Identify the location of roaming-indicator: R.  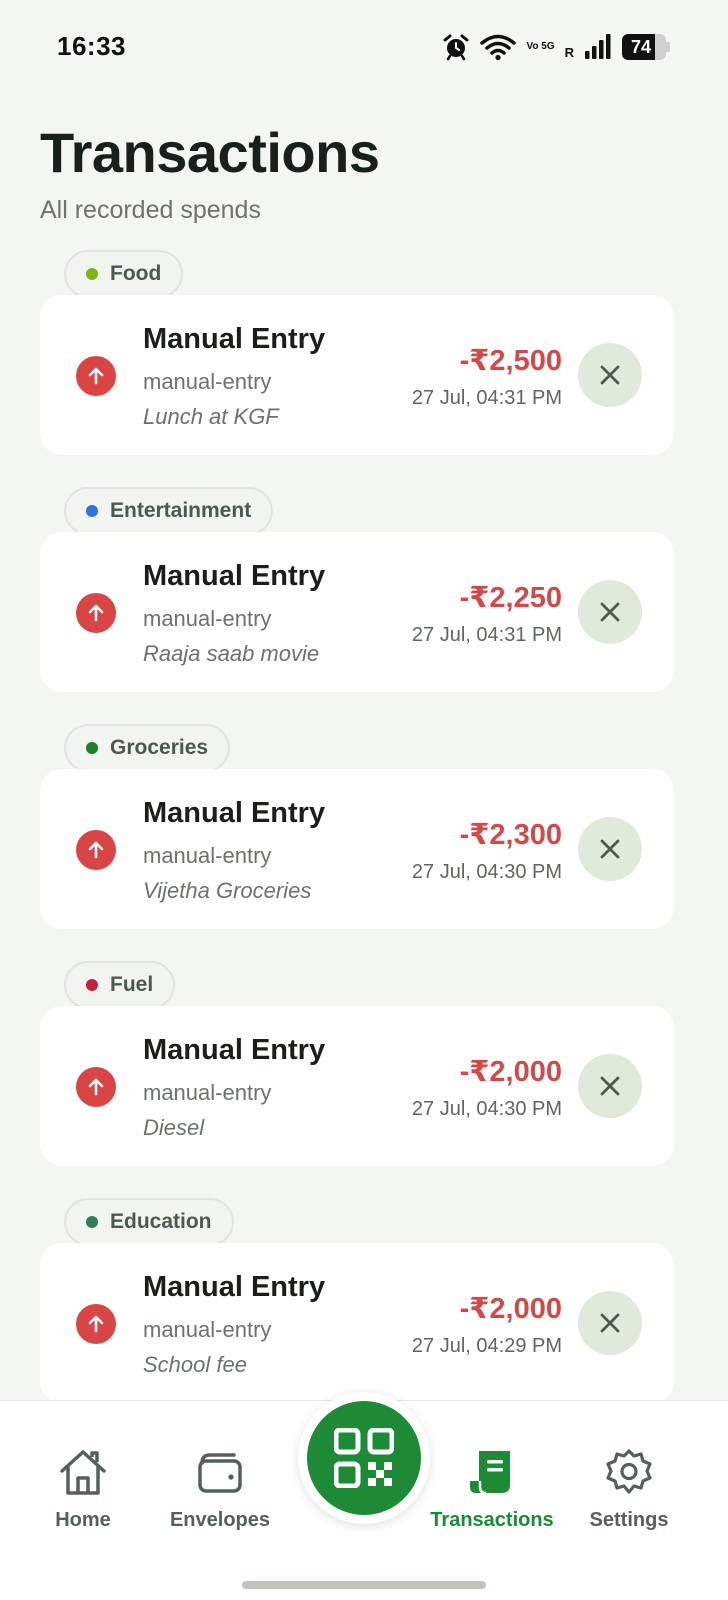
(569, 52).